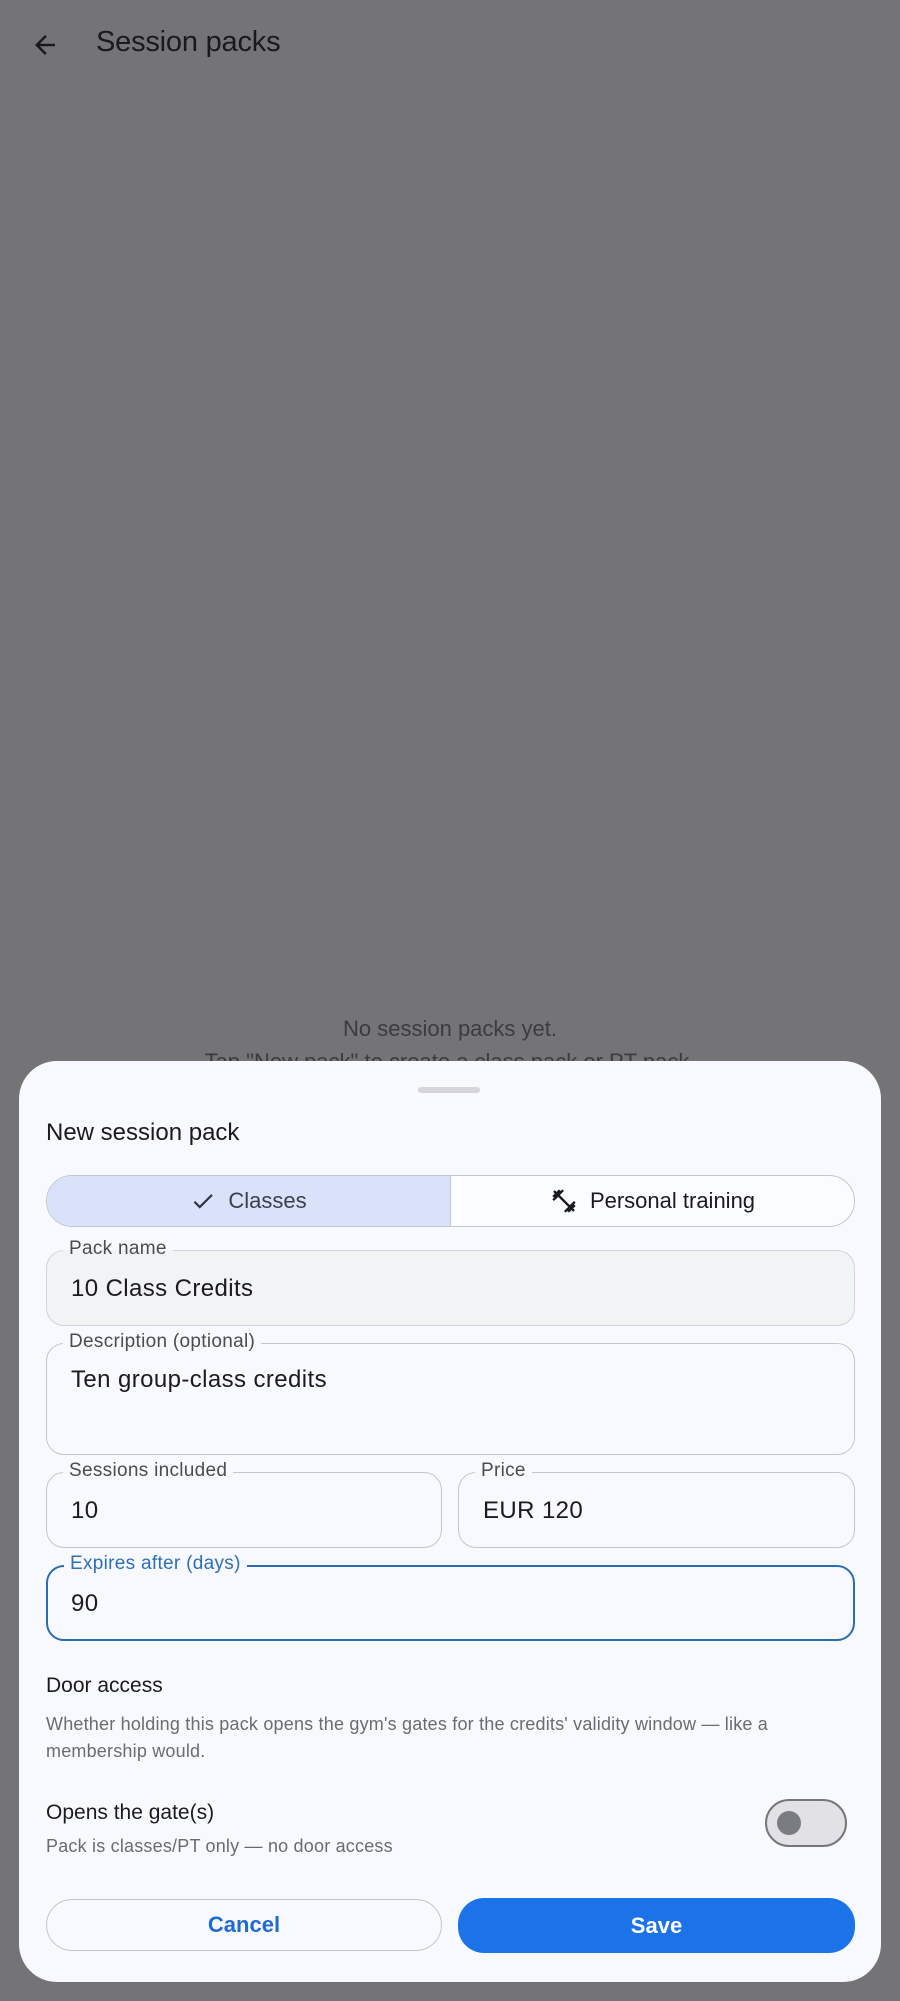 The image size is (900, 2001). Describe the element at coordinates (85, 1510) in the screenshot. I see `sessions-value: 10` at that location.